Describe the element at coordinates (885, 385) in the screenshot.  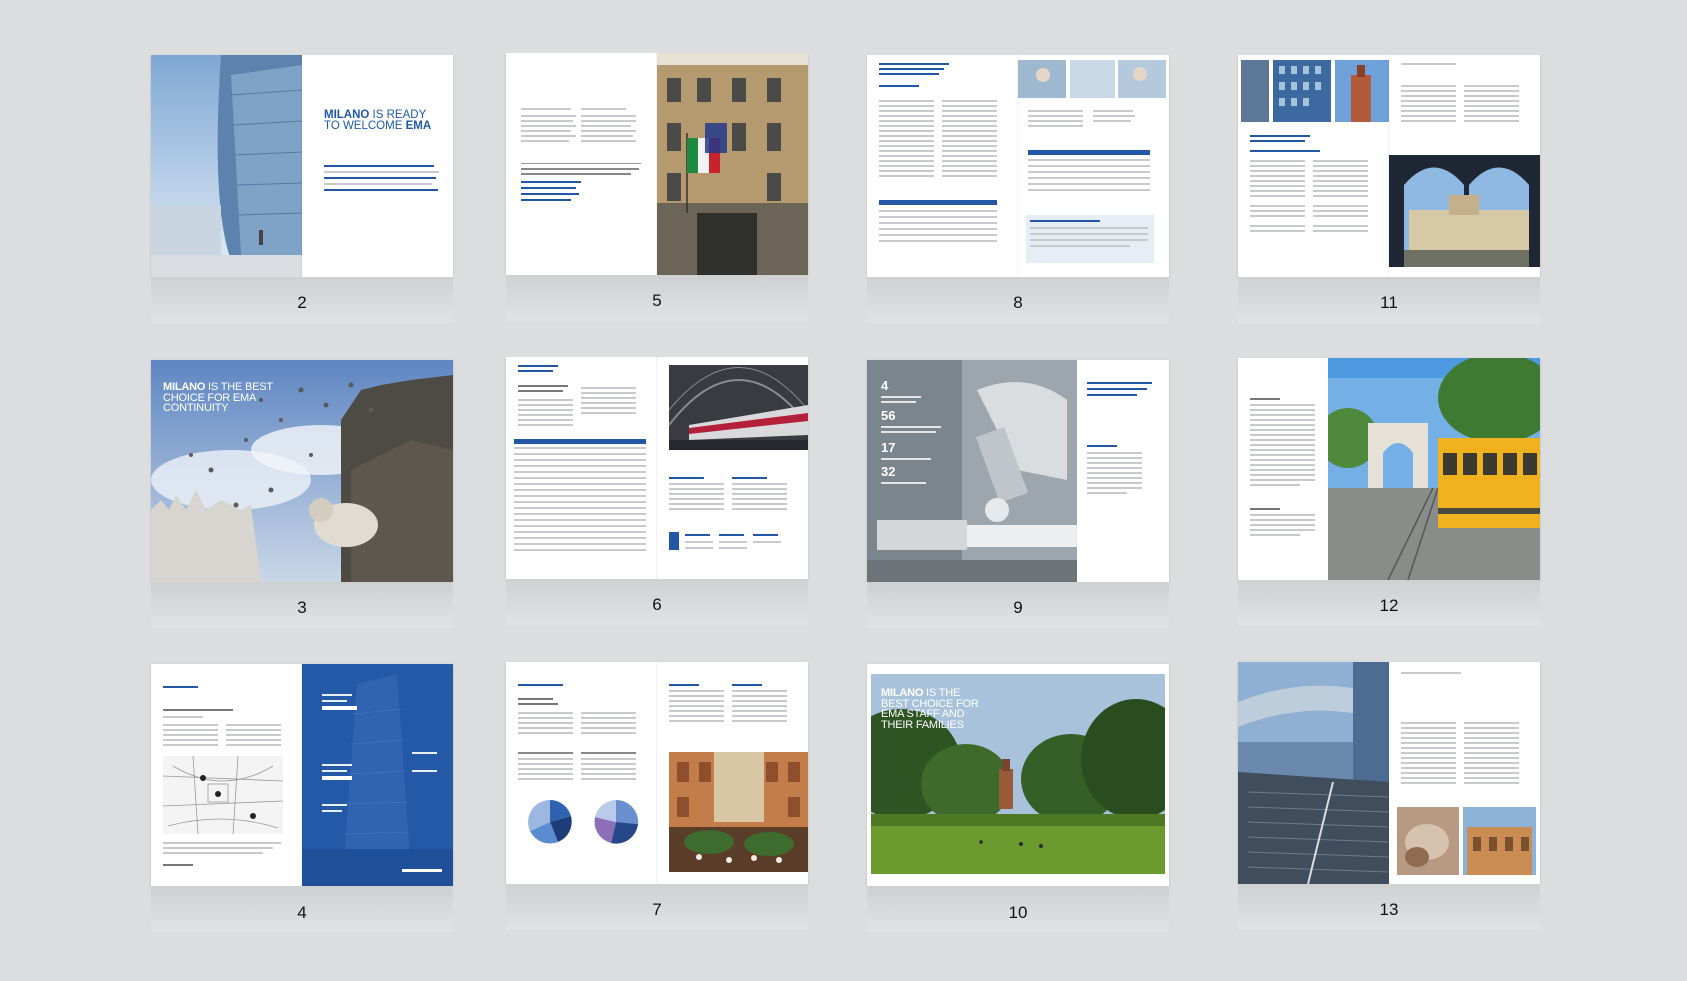
I see `stat-1: 4` at that location.